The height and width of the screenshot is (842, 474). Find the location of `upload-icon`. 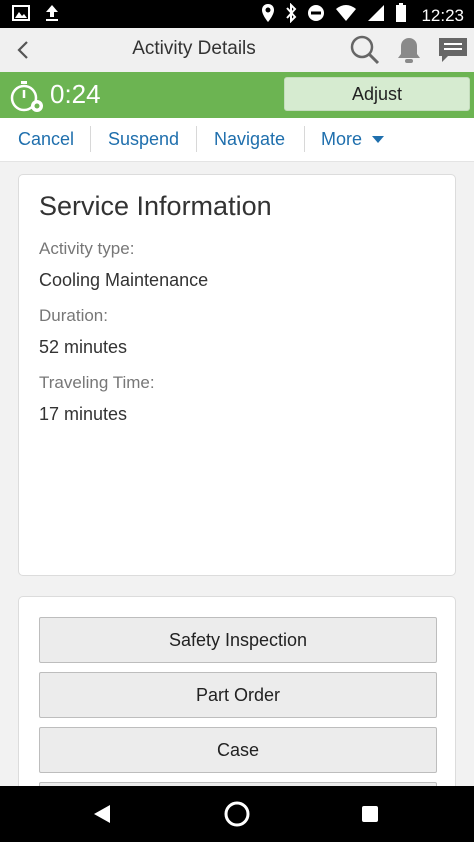

upload-icon is located at coordinates (52, 15).